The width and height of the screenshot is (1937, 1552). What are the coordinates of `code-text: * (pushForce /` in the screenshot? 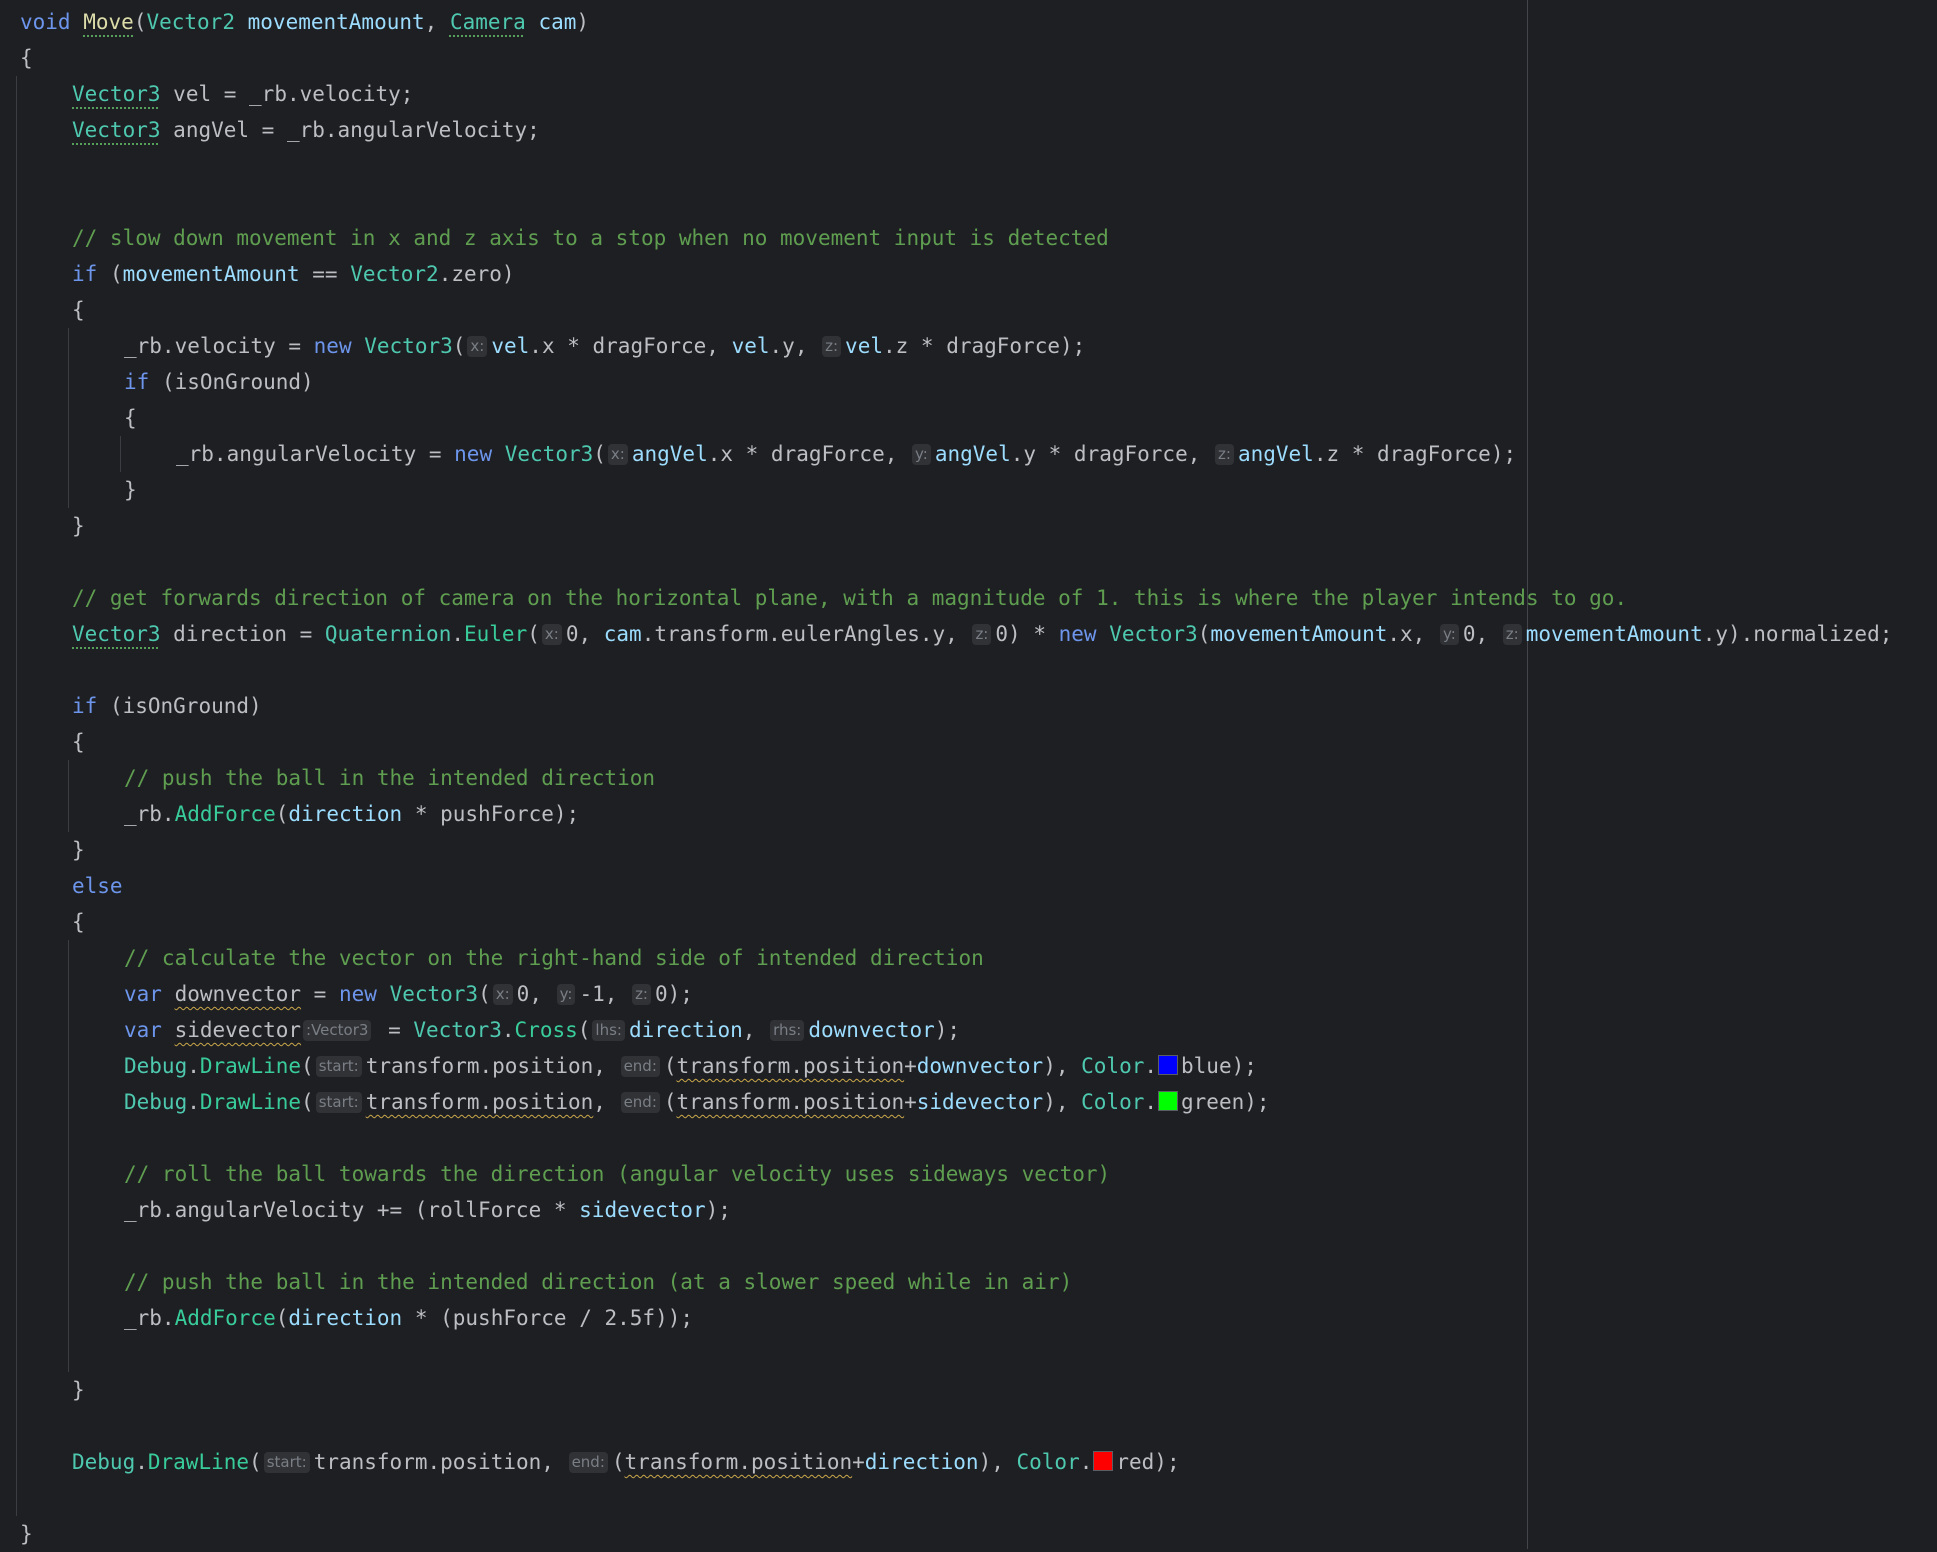 It's located at (503, 1318).